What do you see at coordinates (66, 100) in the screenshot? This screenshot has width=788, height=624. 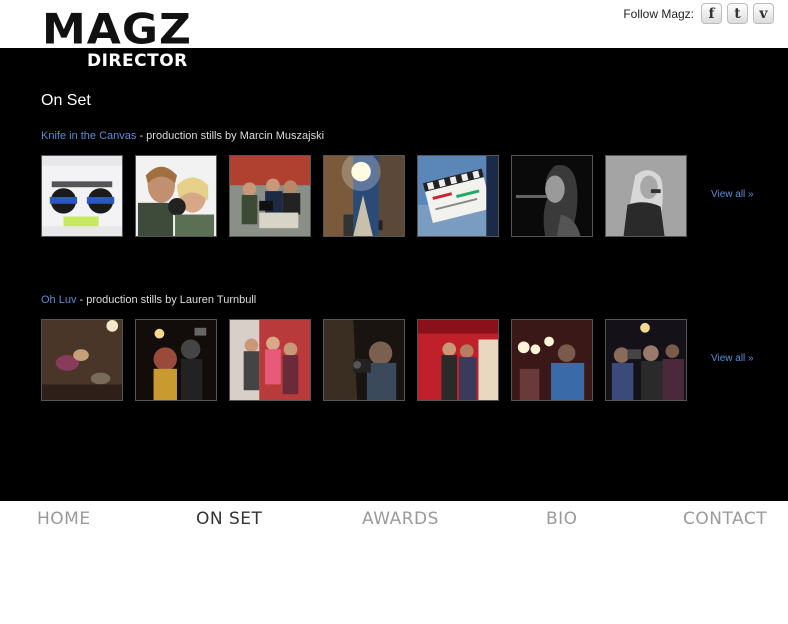 I see `page-title: On Set` at bounding box center [66, 100].